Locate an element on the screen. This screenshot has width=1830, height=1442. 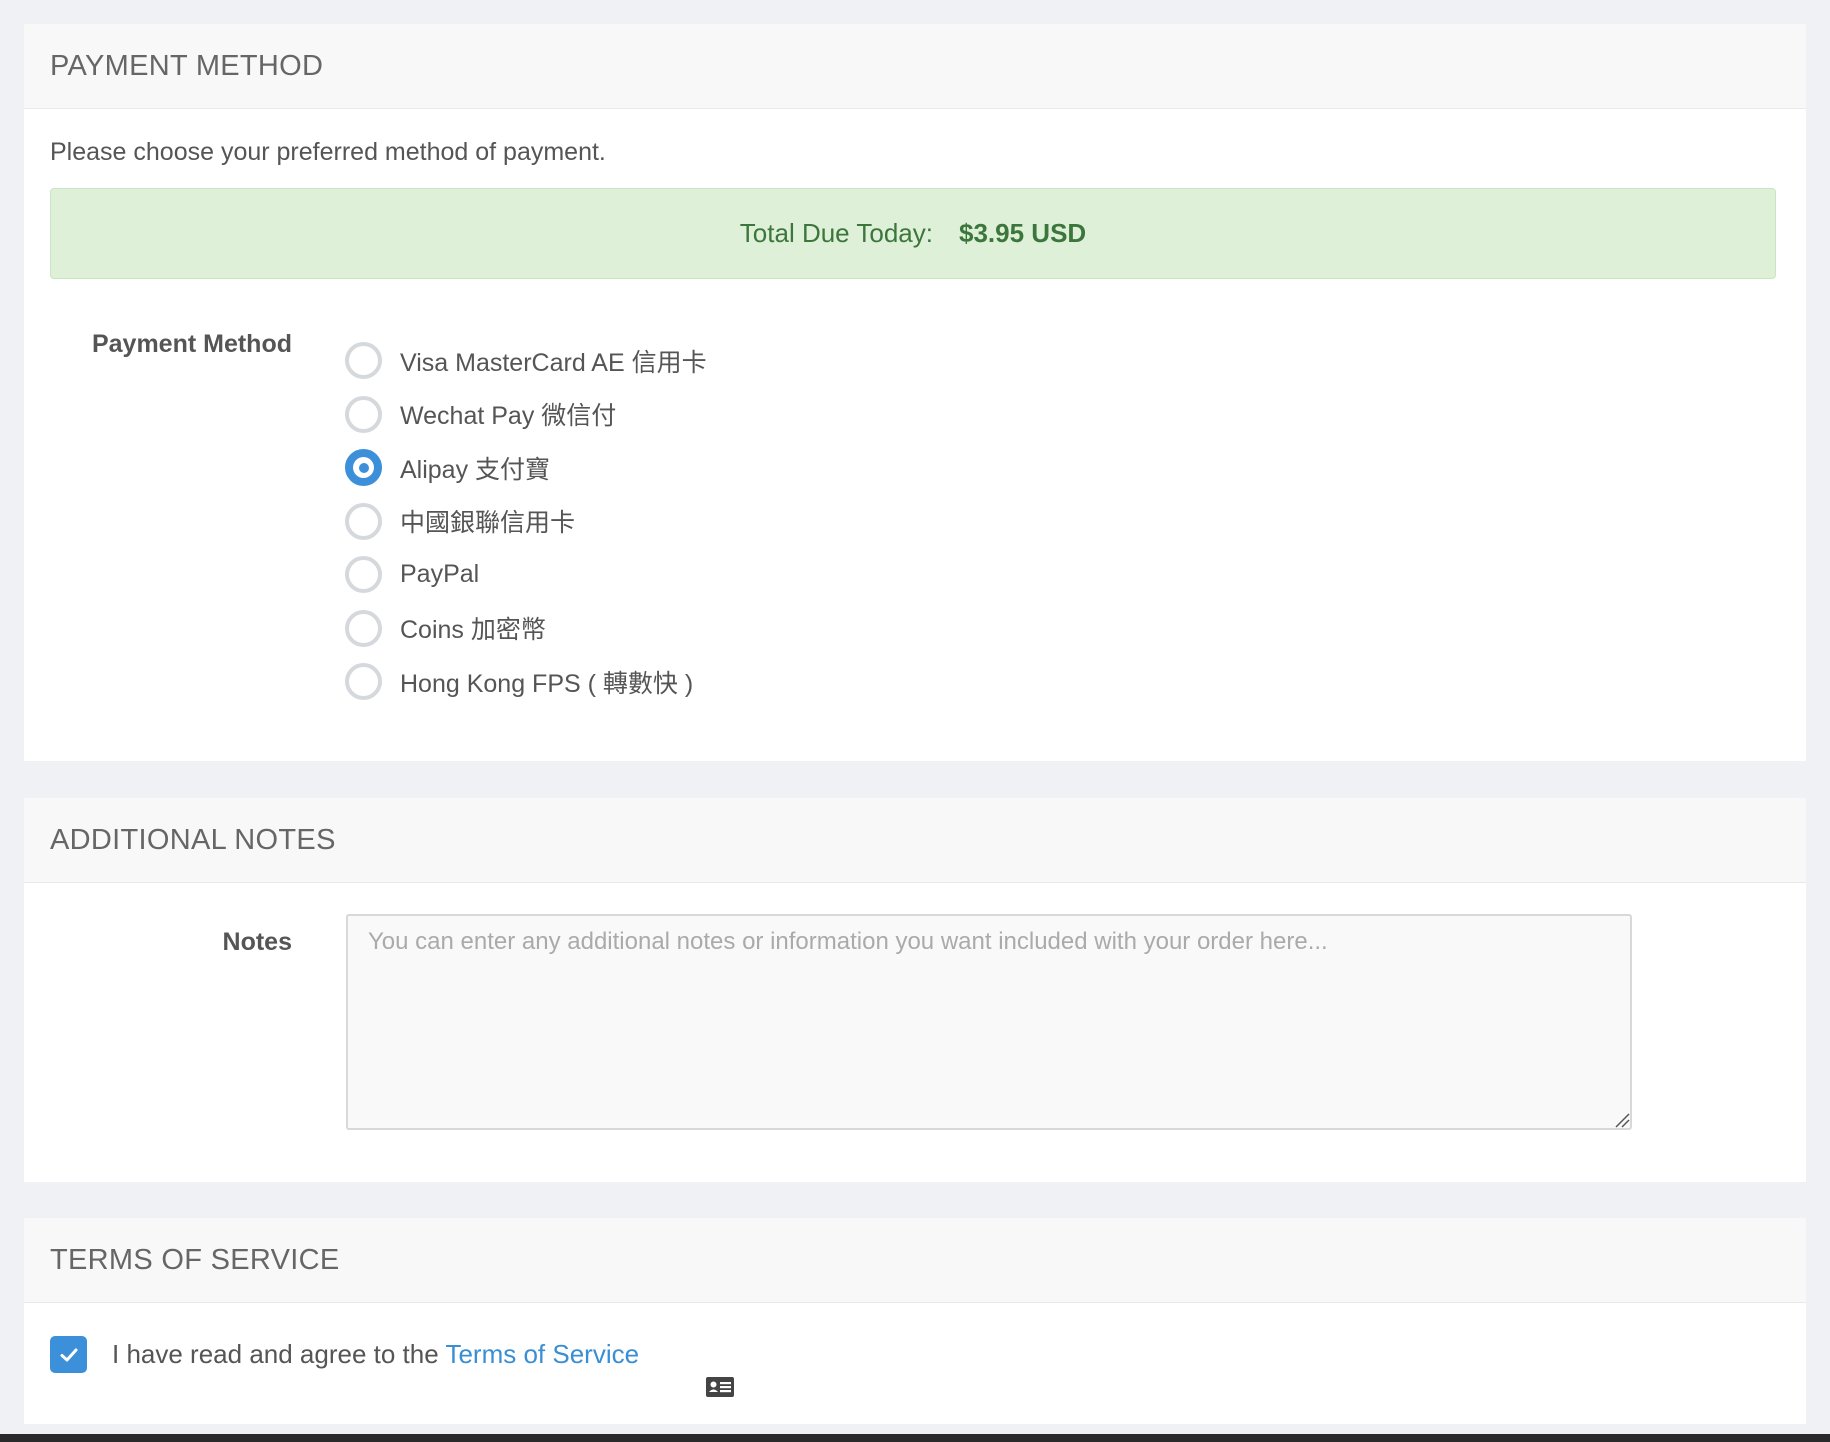
window-bottom-edge is located at coordinates (915, 1438).